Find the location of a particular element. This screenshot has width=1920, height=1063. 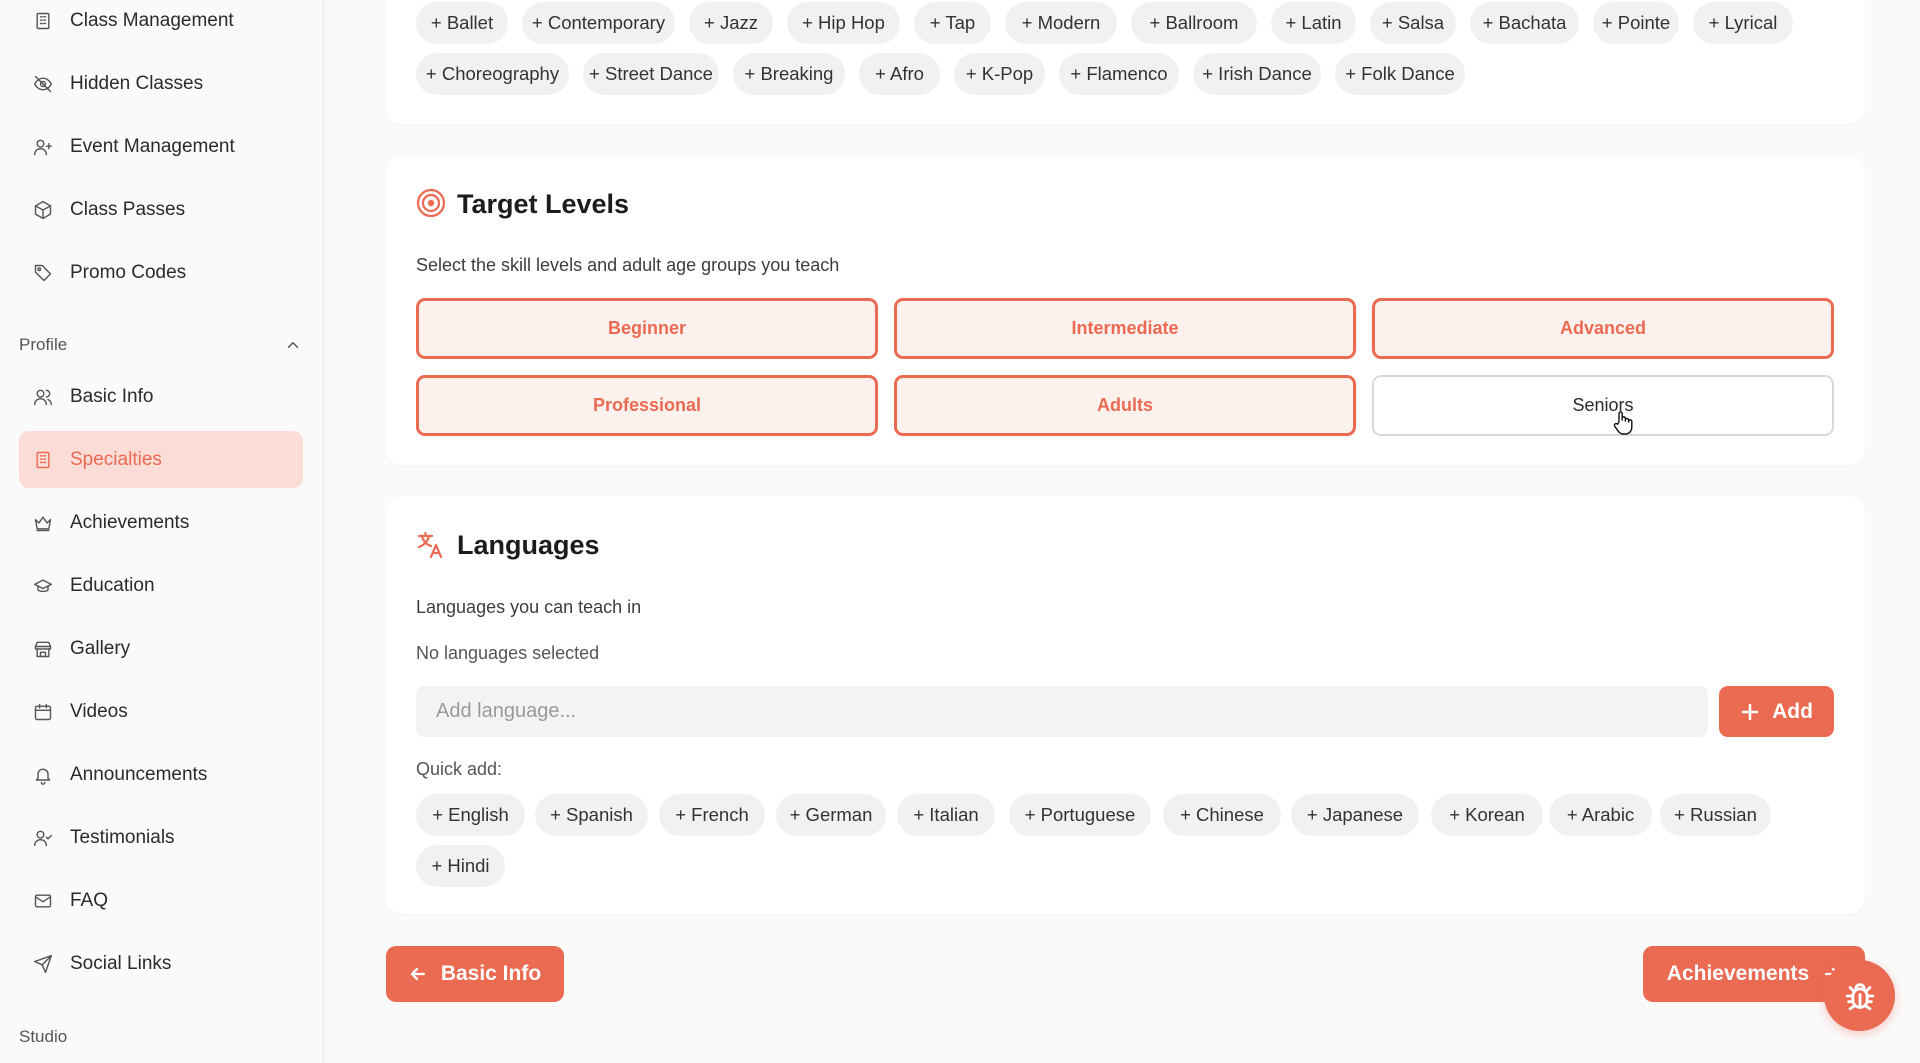

users-icon is located at coordinates (43, 397).